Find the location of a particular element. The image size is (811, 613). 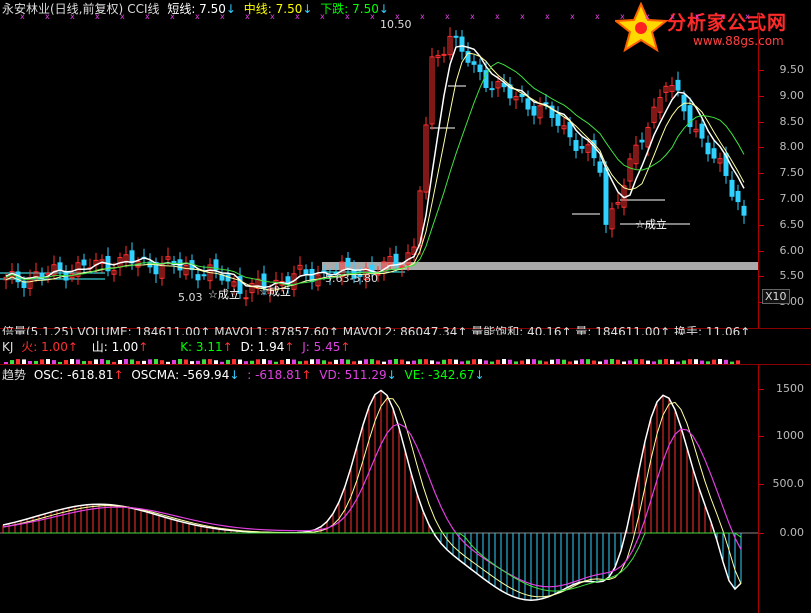

price-axis: 9.50 9.00 8.50 8.00 7.50 7.00 6.50 6.00 5.50 5.00 is located at coordinates (784, 171).